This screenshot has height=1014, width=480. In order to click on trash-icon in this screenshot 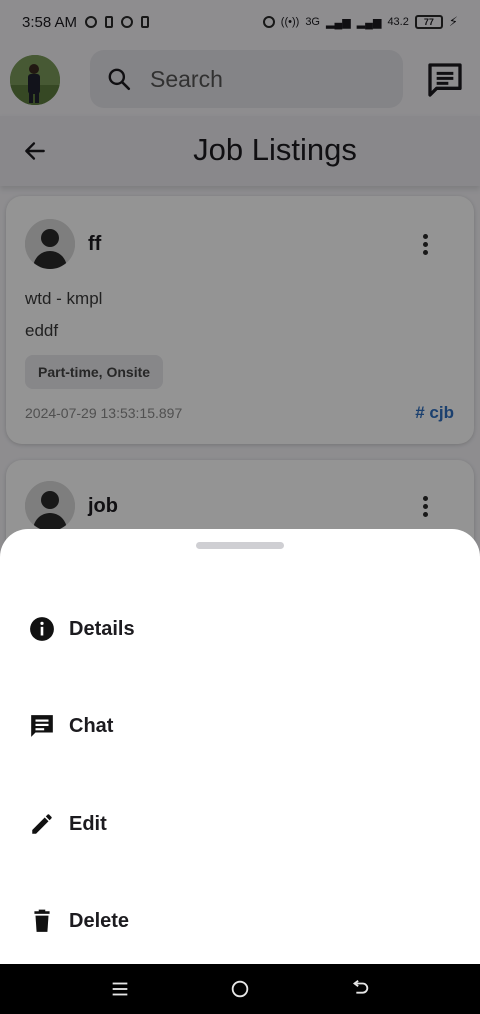, I will do `click(42, 921)`.